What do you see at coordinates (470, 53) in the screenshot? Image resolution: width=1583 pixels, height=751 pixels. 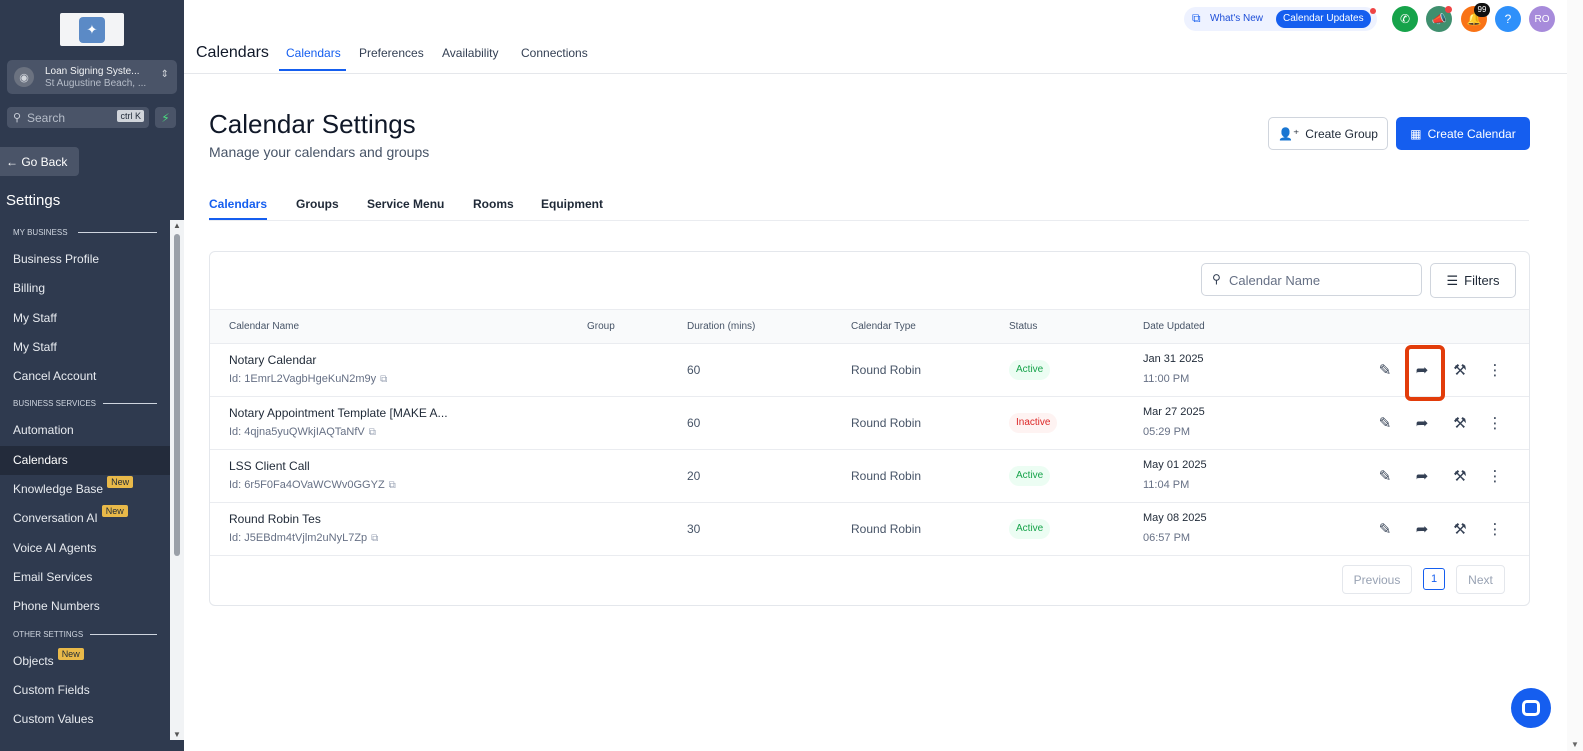 I see `tab-availability: Availability` at bounding box center [470, 53].